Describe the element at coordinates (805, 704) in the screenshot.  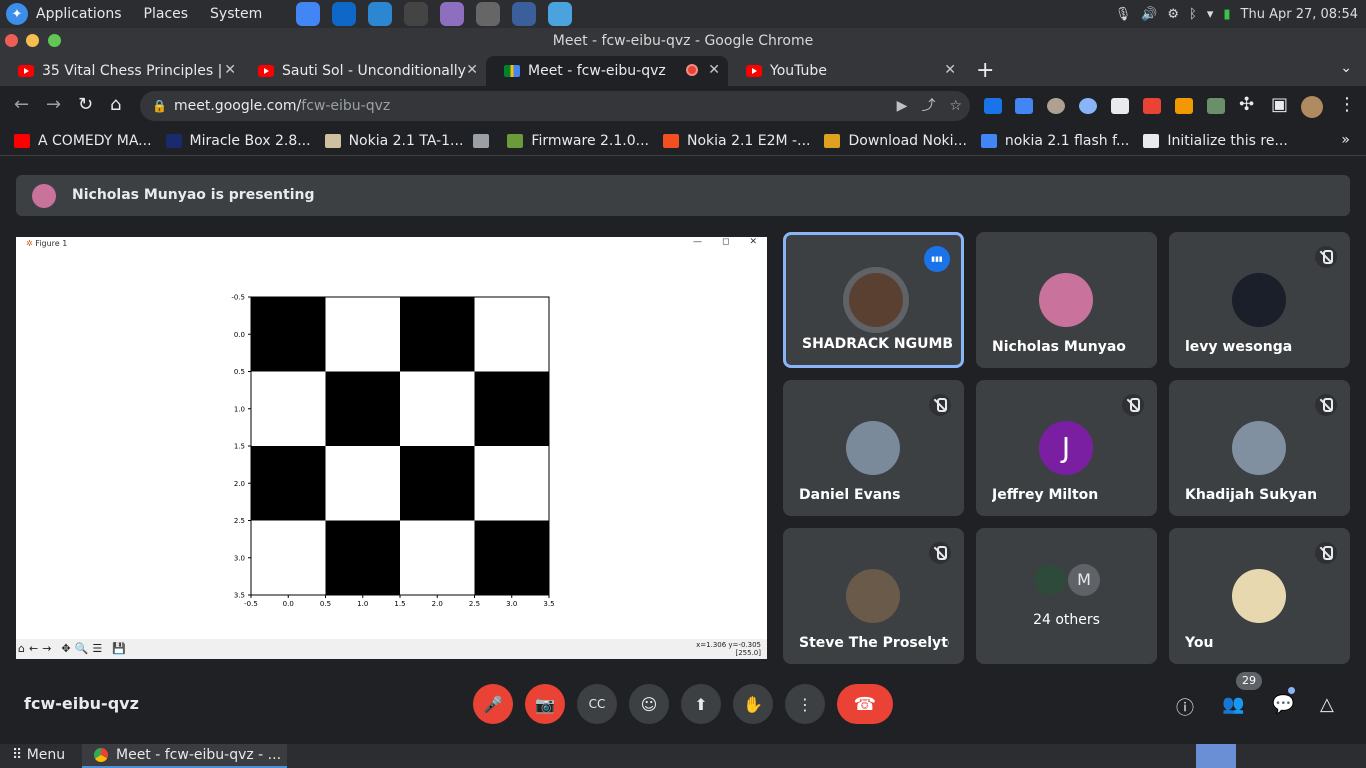
I see `more-options-button: ⋮` at that location.